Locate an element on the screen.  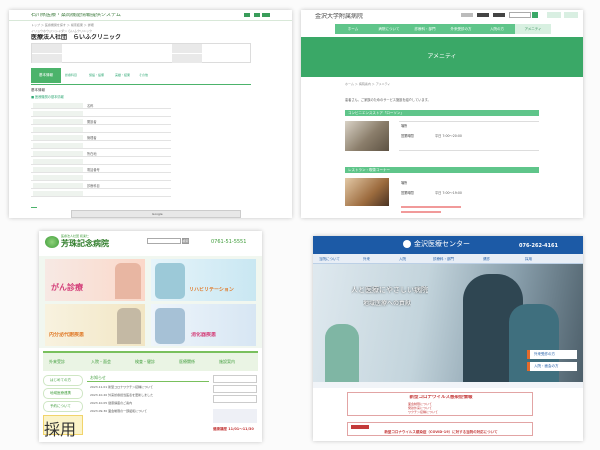
text-size-control is located at coordinates (467, 15).